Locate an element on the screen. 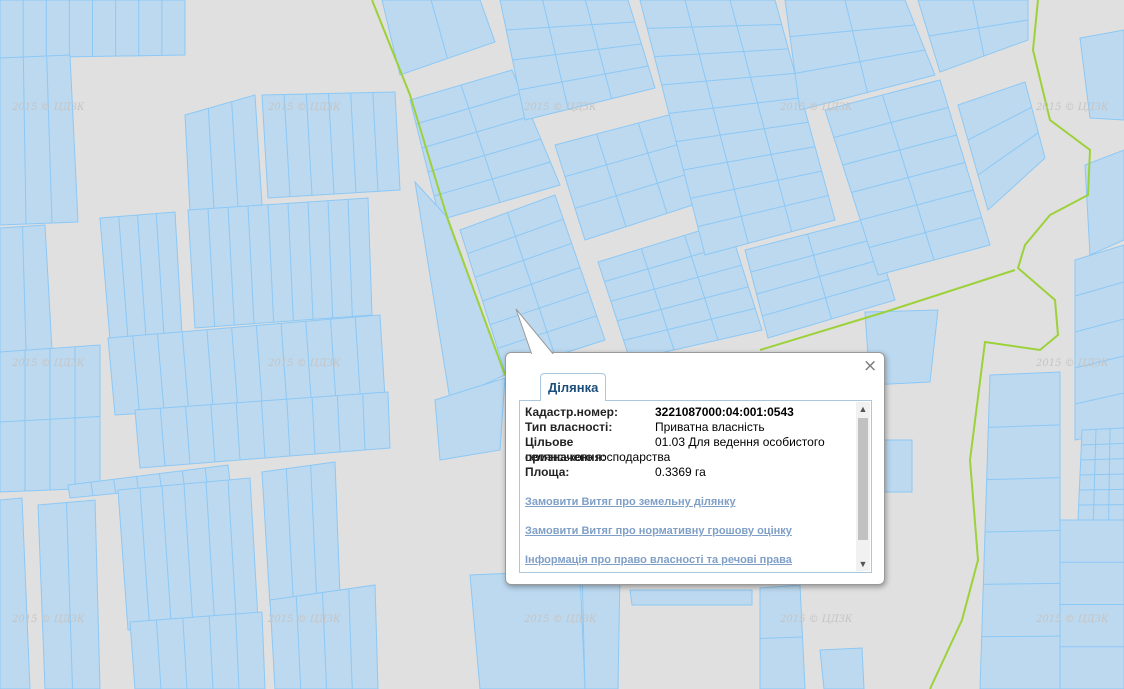 Image resolution: width=1124 pixels, height=689 pixels. ownership-type-value: Приватна власність is located at coordinates (710, 427).